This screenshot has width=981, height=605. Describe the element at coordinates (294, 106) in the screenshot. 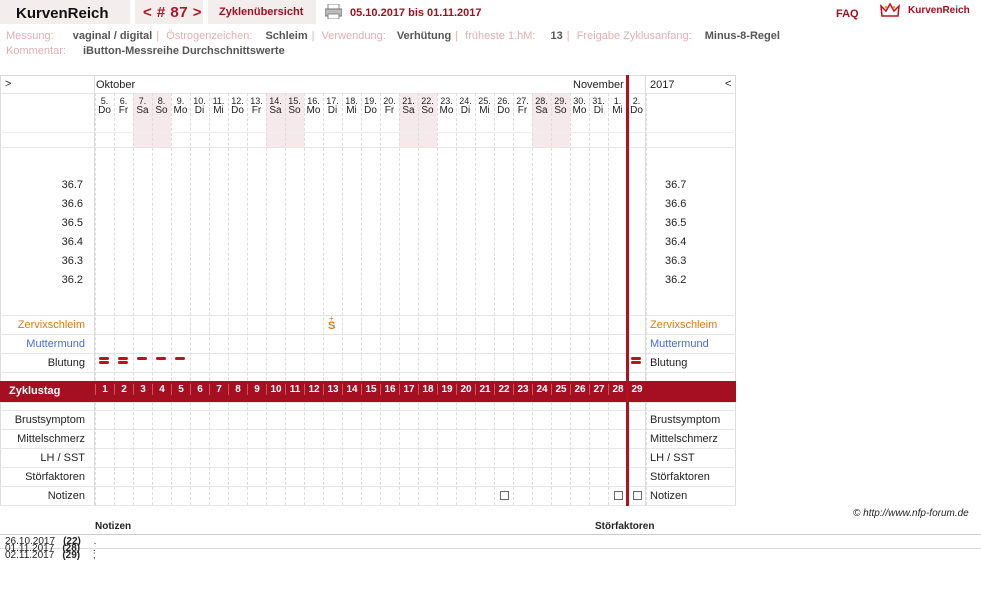

I see `day-header: 15. So` at that location.